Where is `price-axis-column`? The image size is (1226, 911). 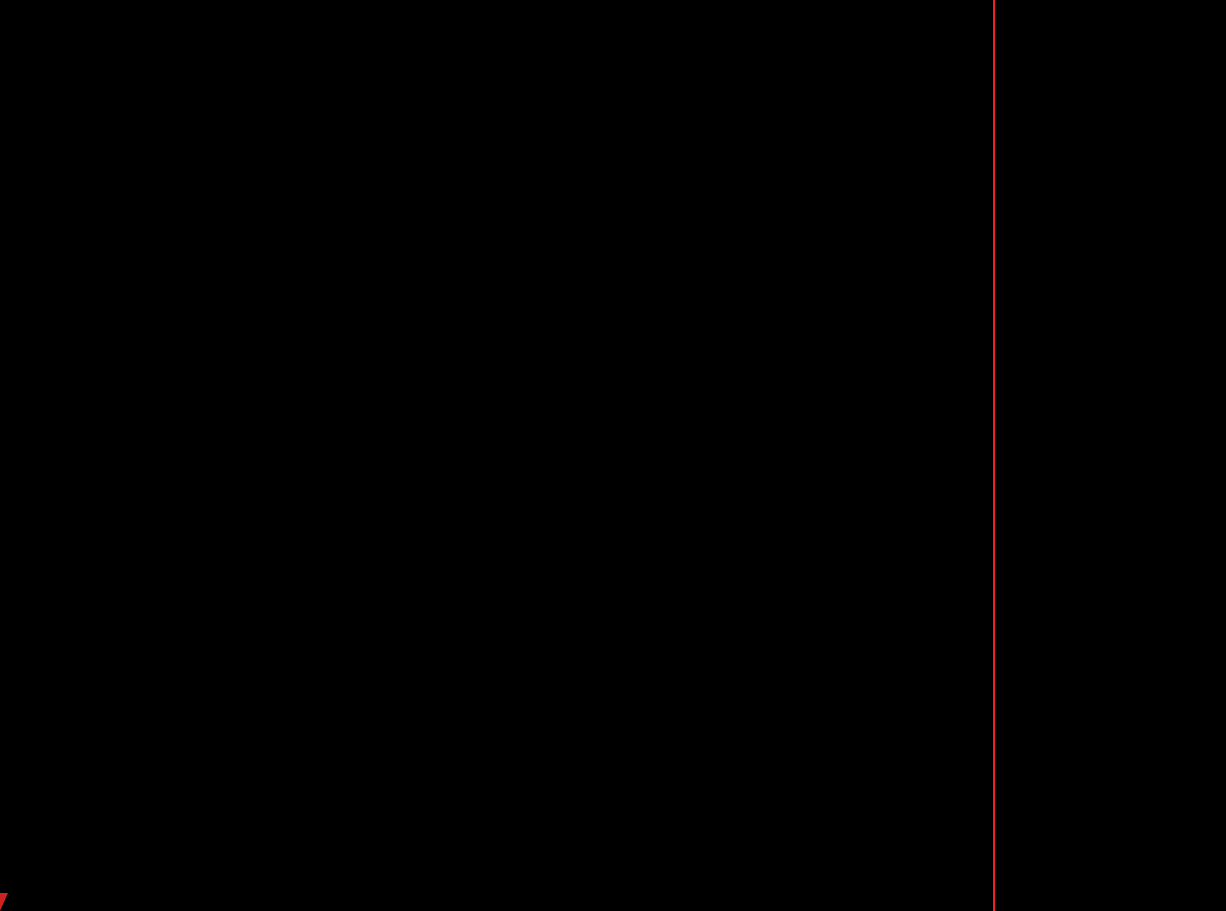
price-axis-column is located at coordinates (40, 446).